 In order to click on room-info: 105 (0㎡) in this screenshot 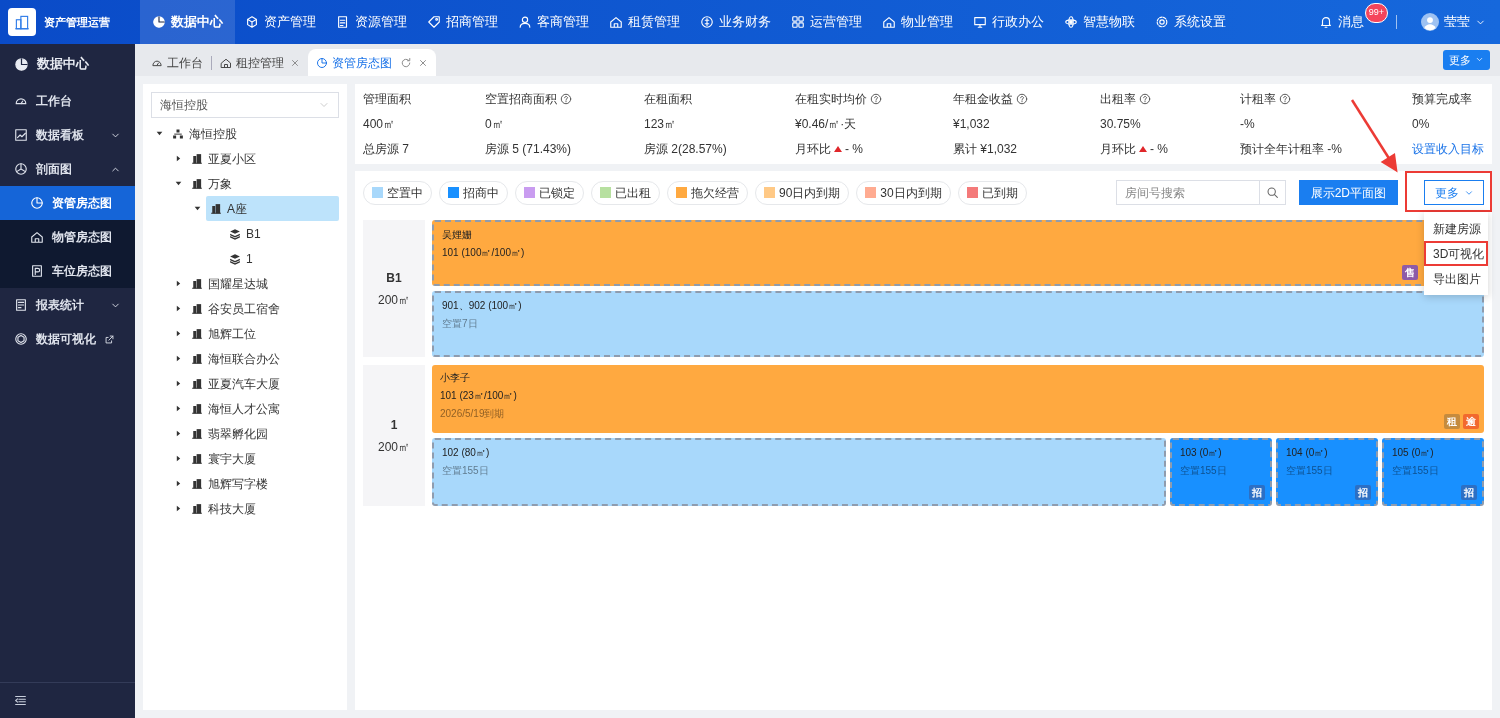, I will do `click(1413, 453)`.